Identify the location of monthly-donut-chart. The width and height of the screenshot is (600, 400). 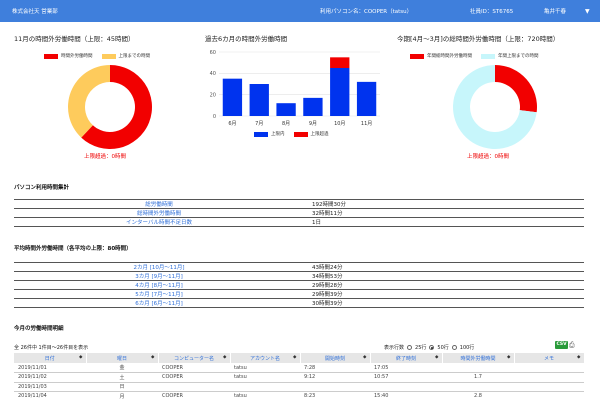
(109, 107).